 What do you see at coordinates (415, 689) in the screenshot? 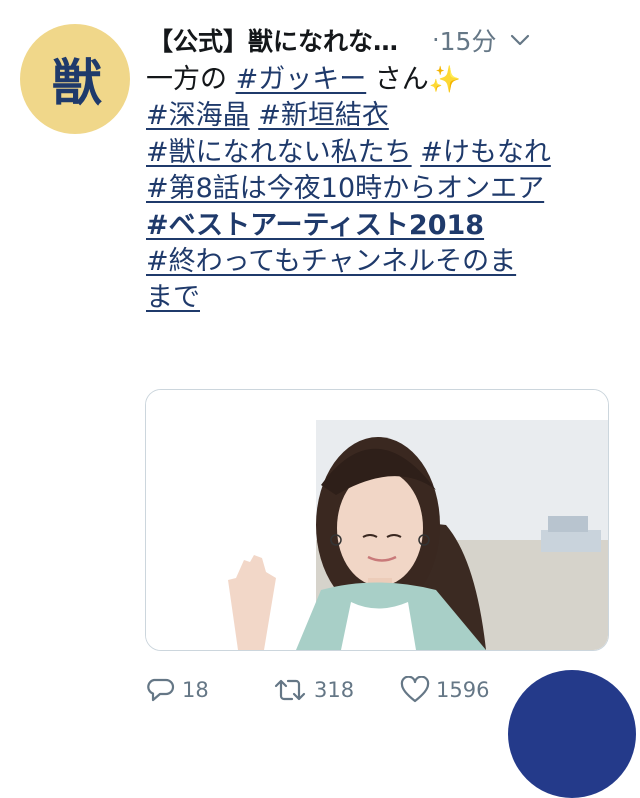
I see `heart-icon` at bounding box center [415, 689].